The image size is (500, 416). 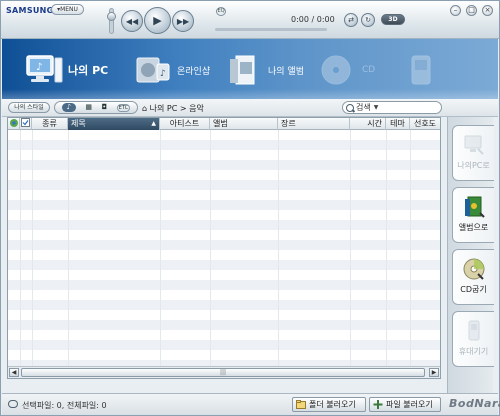 I want to click on checkbox-icon, so click(x=25, y=122).